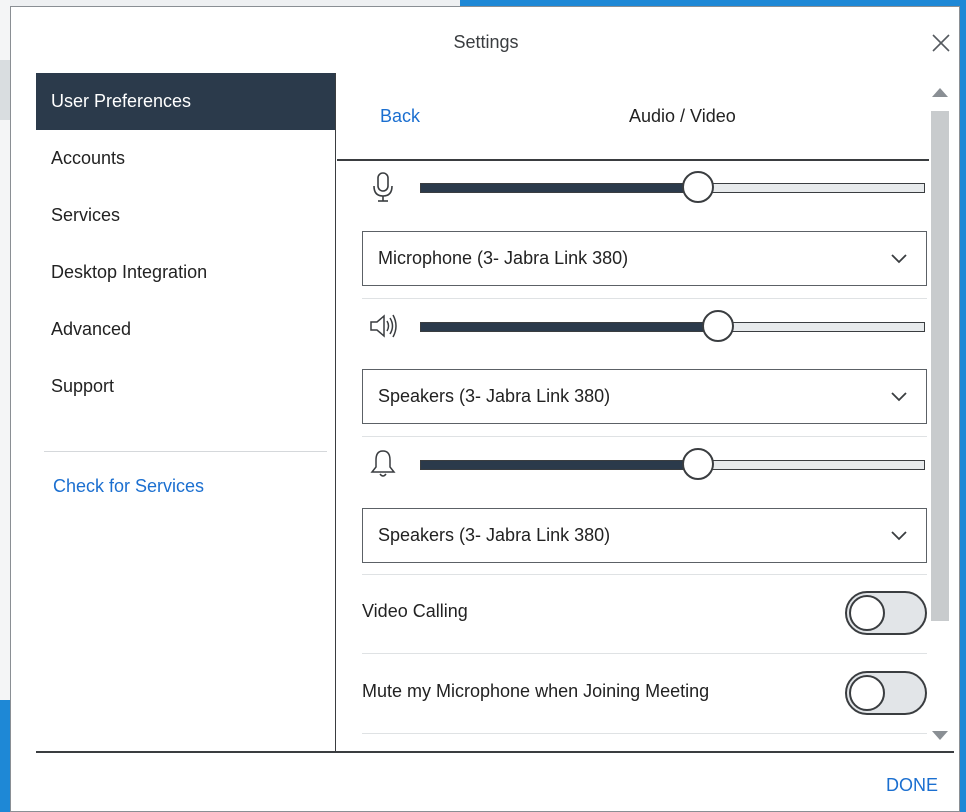 The image size is (966, 812). I want to click on microphone-device-select: Microphone (3- Jabra Link 380), so click(644, 258).